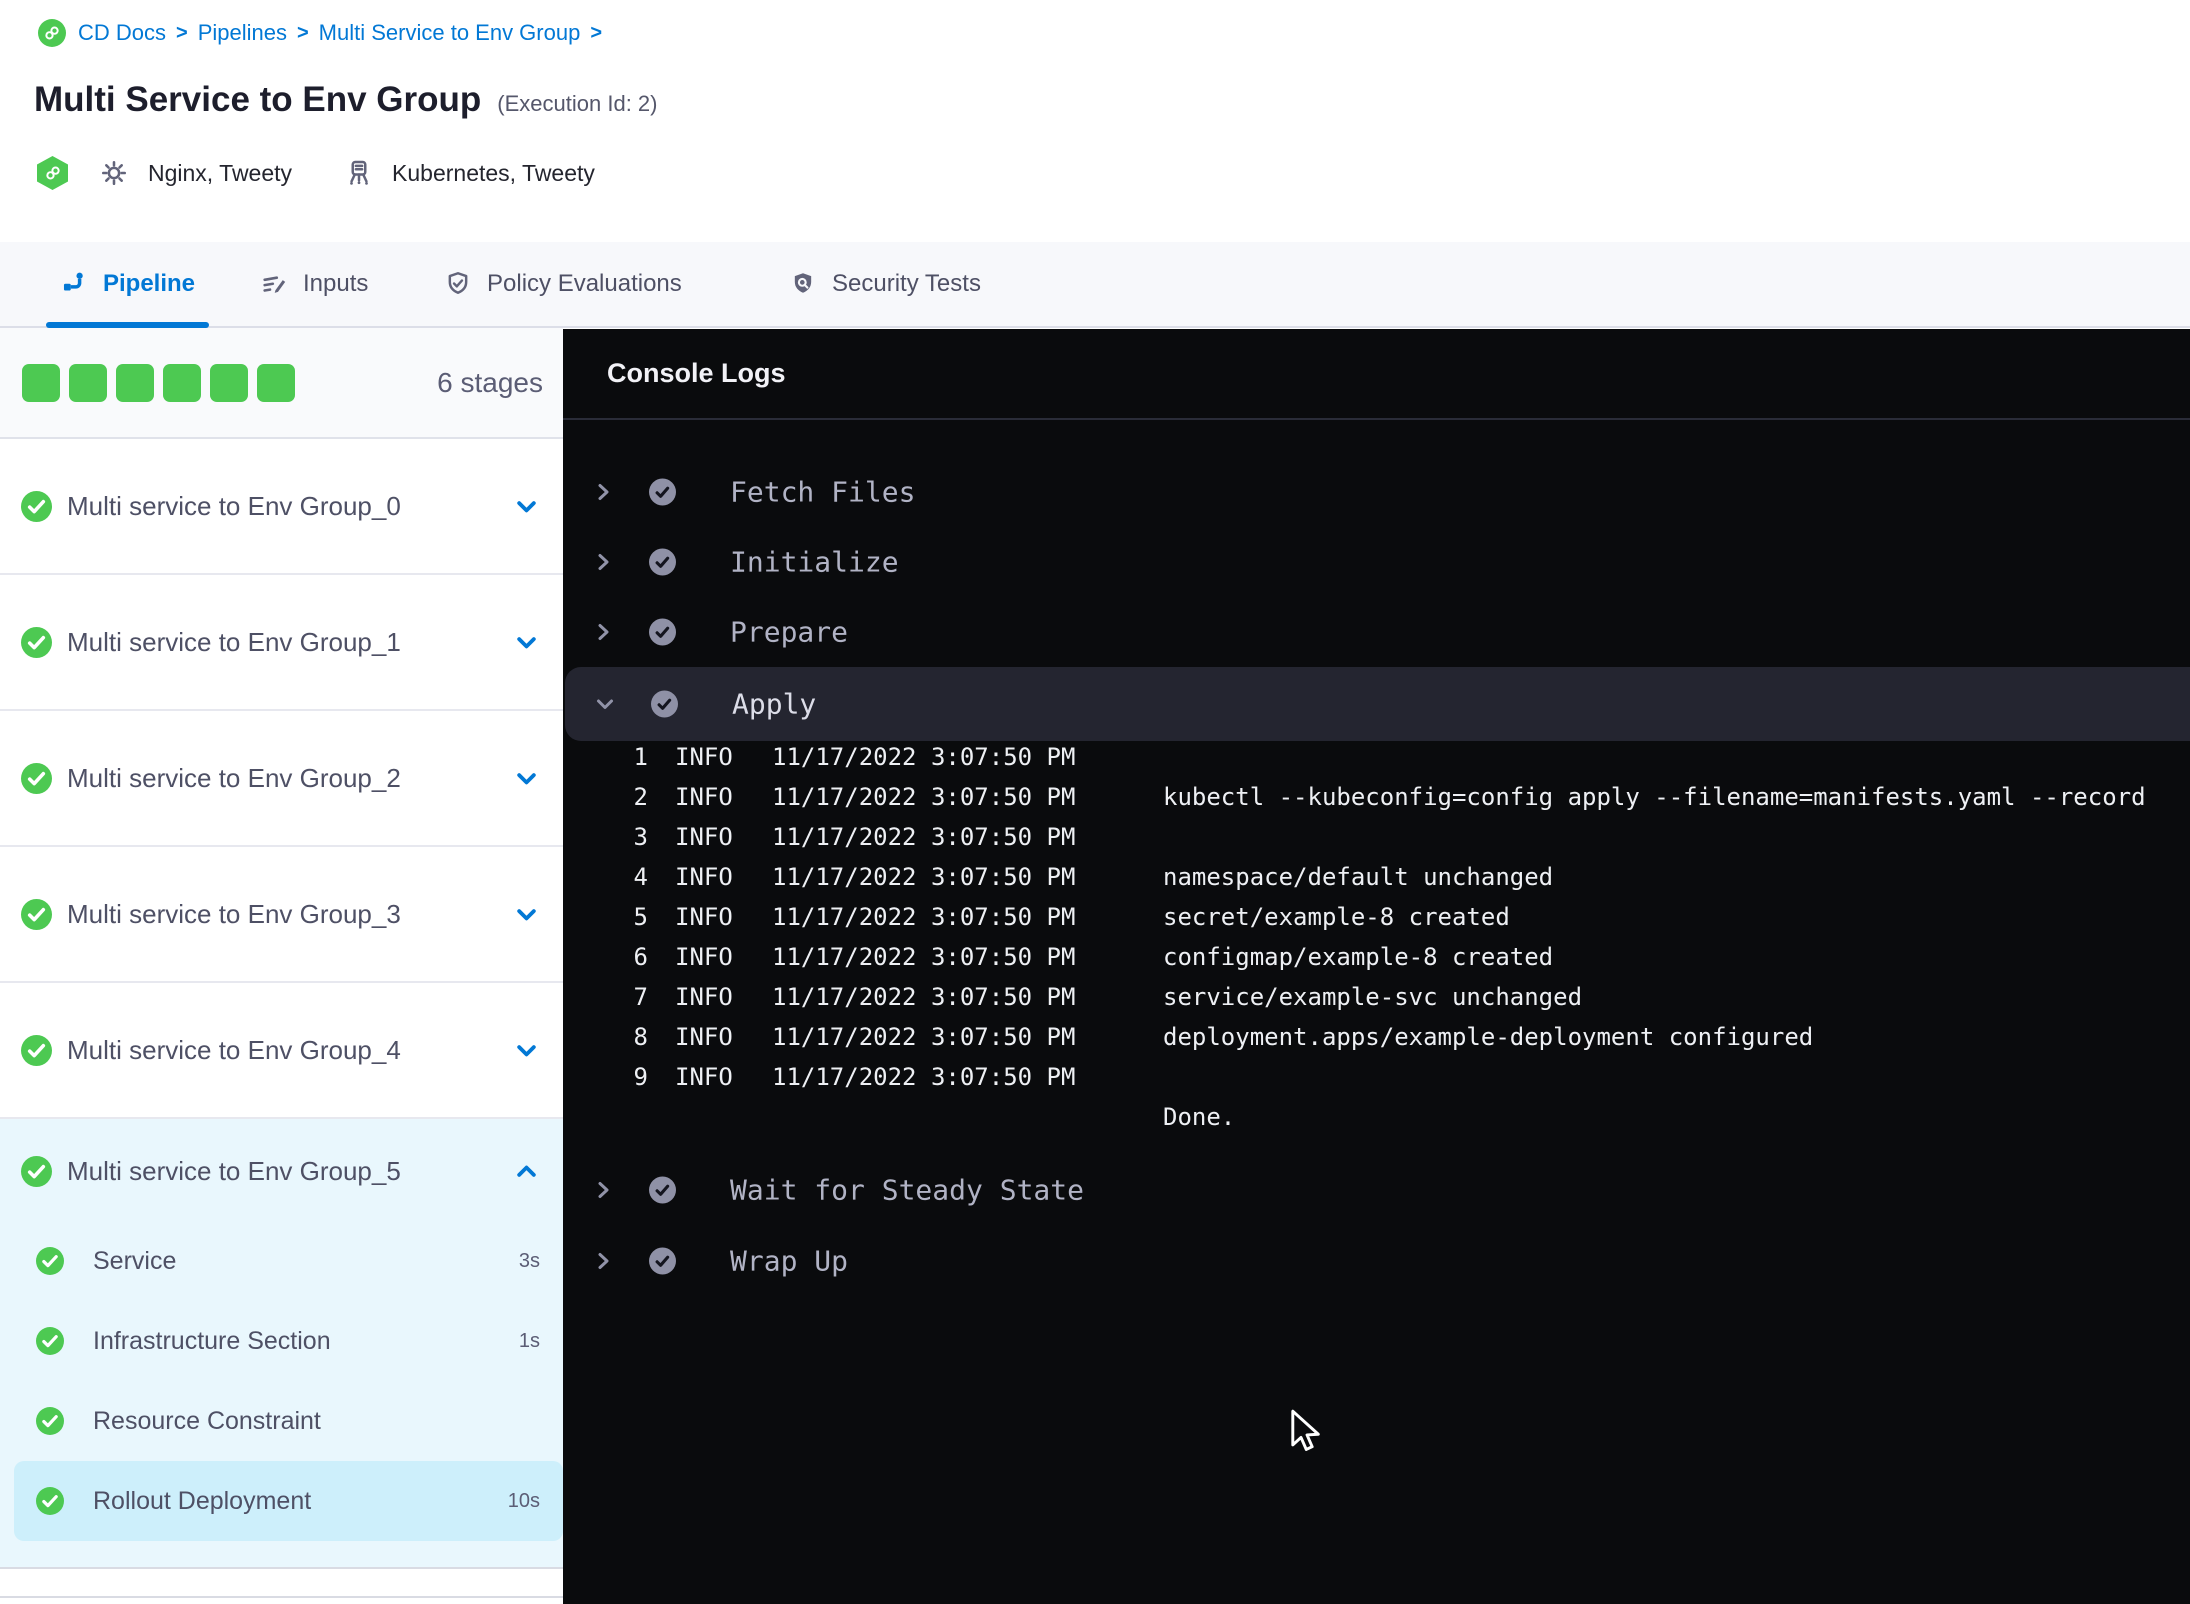  I want to click on stage-row: Multi service to Env Group_1, so click(281, 643).